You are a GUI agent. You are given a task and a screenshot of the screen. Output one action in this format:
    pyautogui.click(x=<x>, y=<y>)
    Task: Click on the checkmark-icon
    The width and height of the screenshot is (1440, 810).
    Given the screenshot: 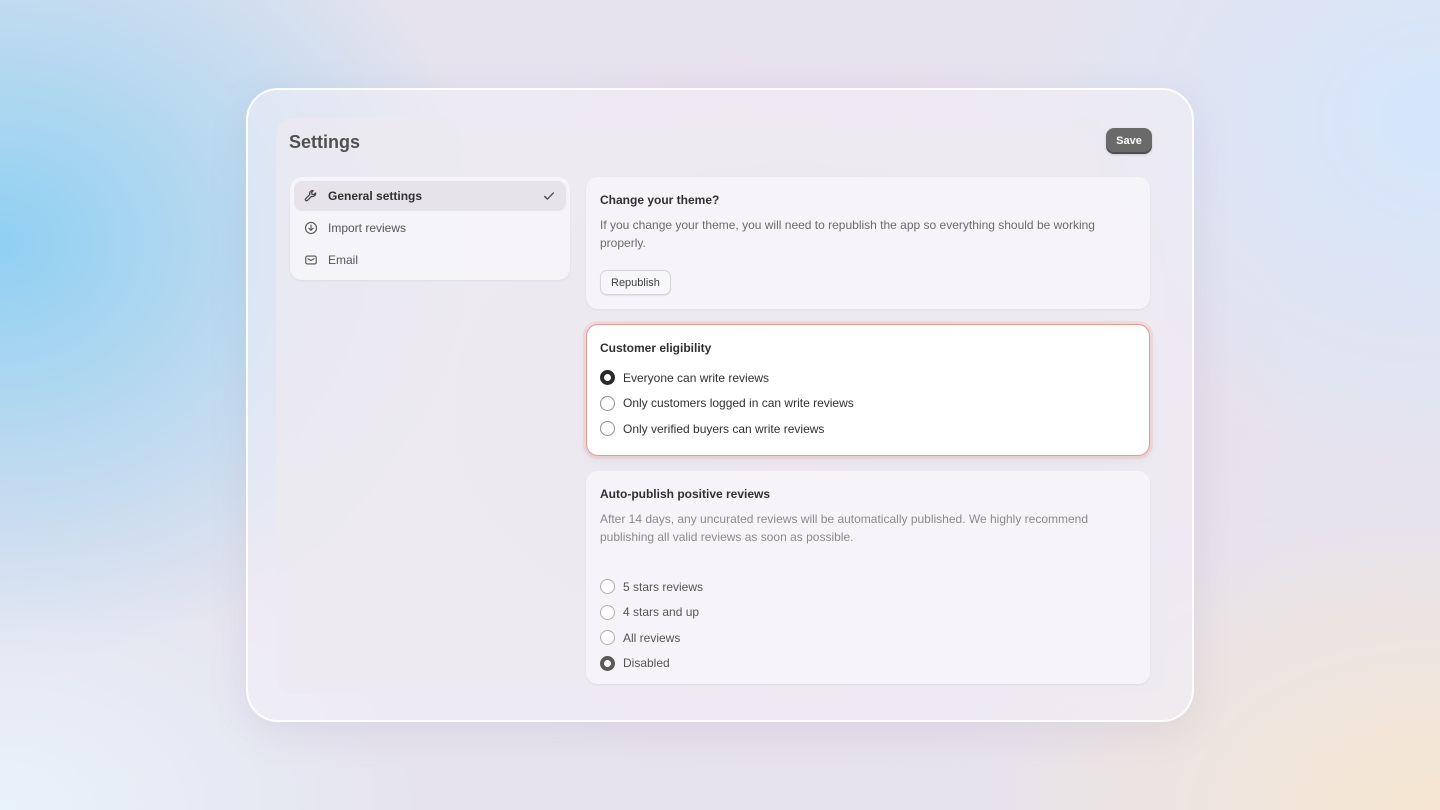 What is the action you would take?
    pyautogui.click(x=549, y=196)
    